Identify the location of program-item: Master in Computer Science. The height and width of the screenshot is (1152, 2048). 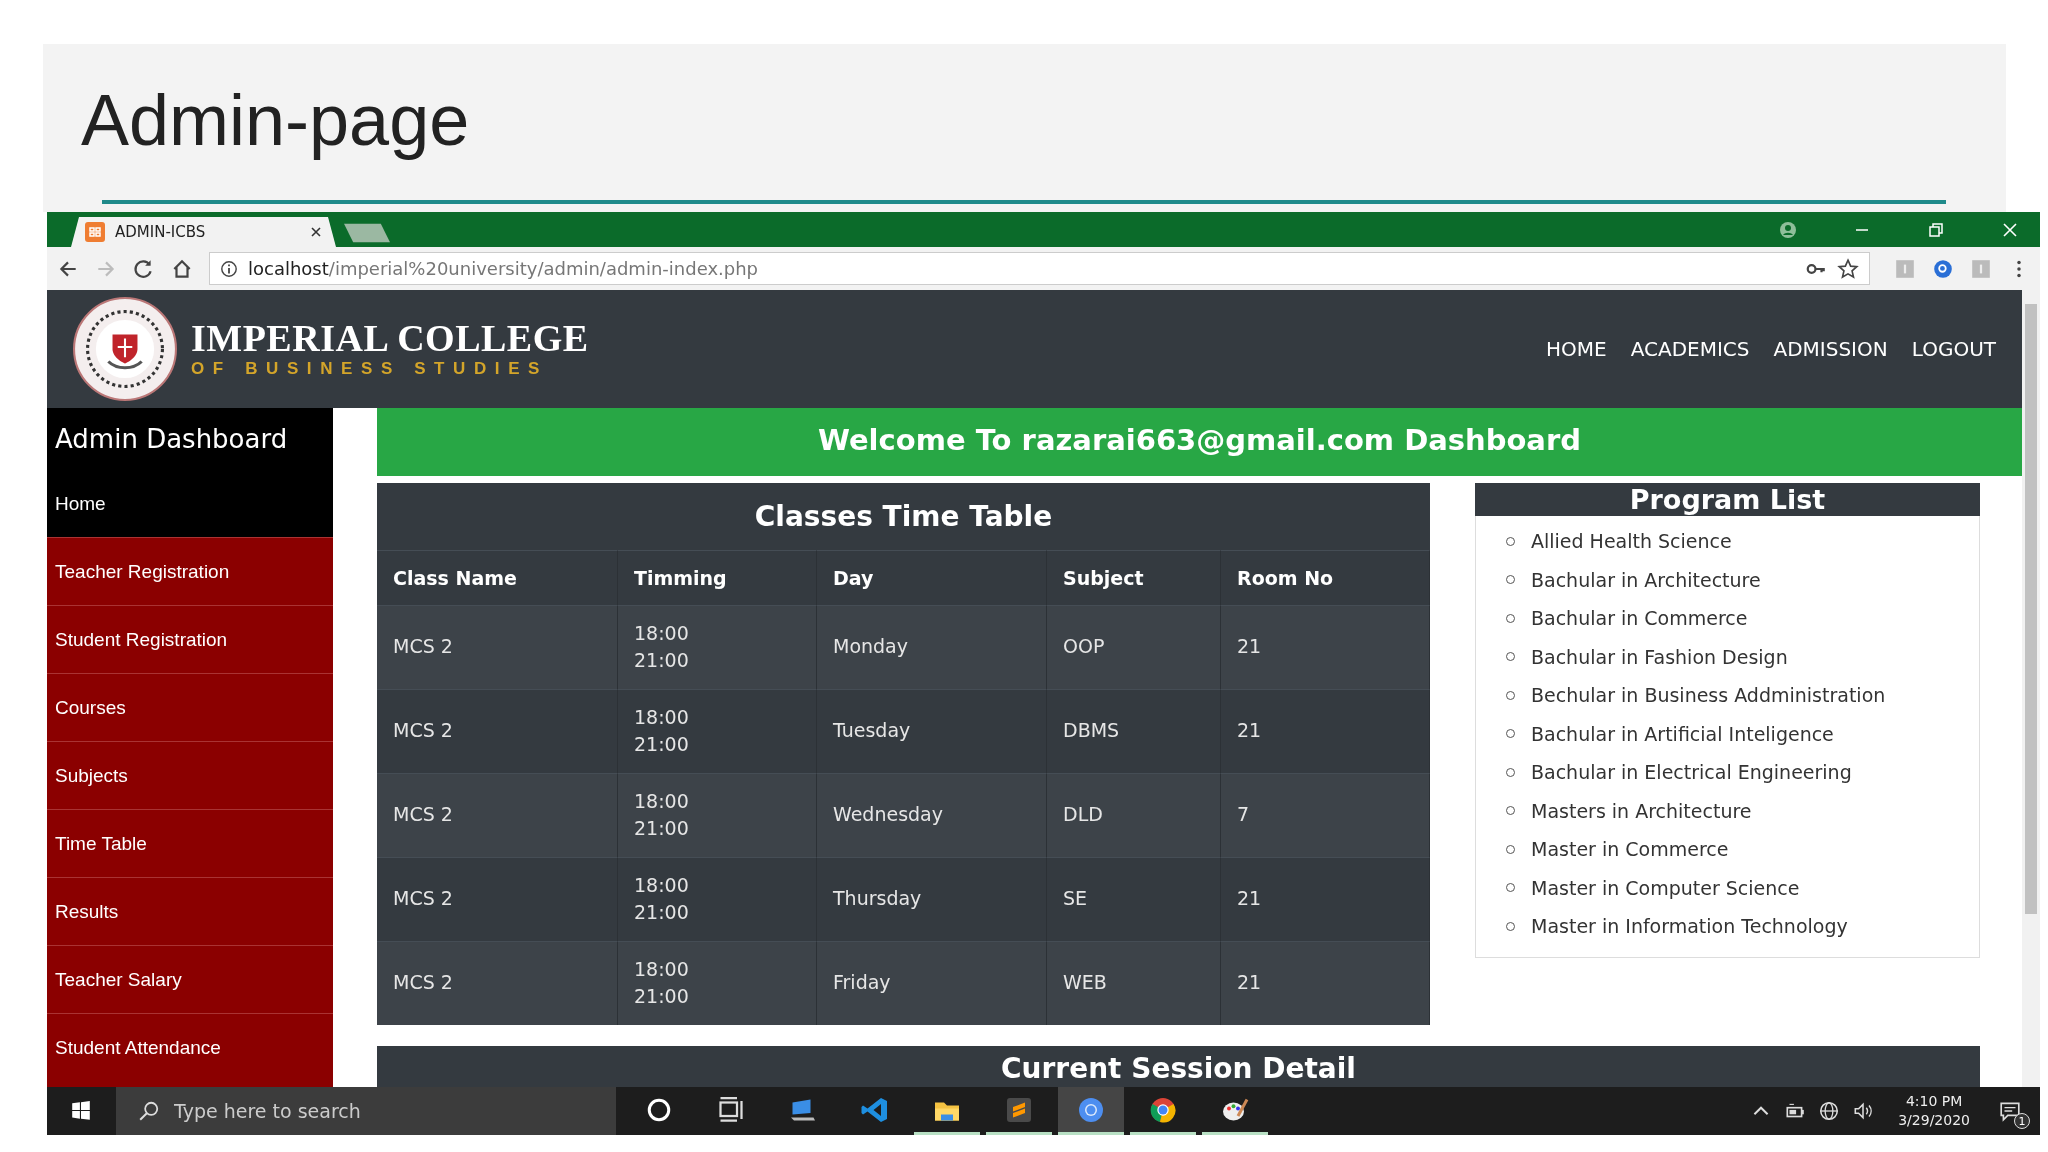
(1665, 887).